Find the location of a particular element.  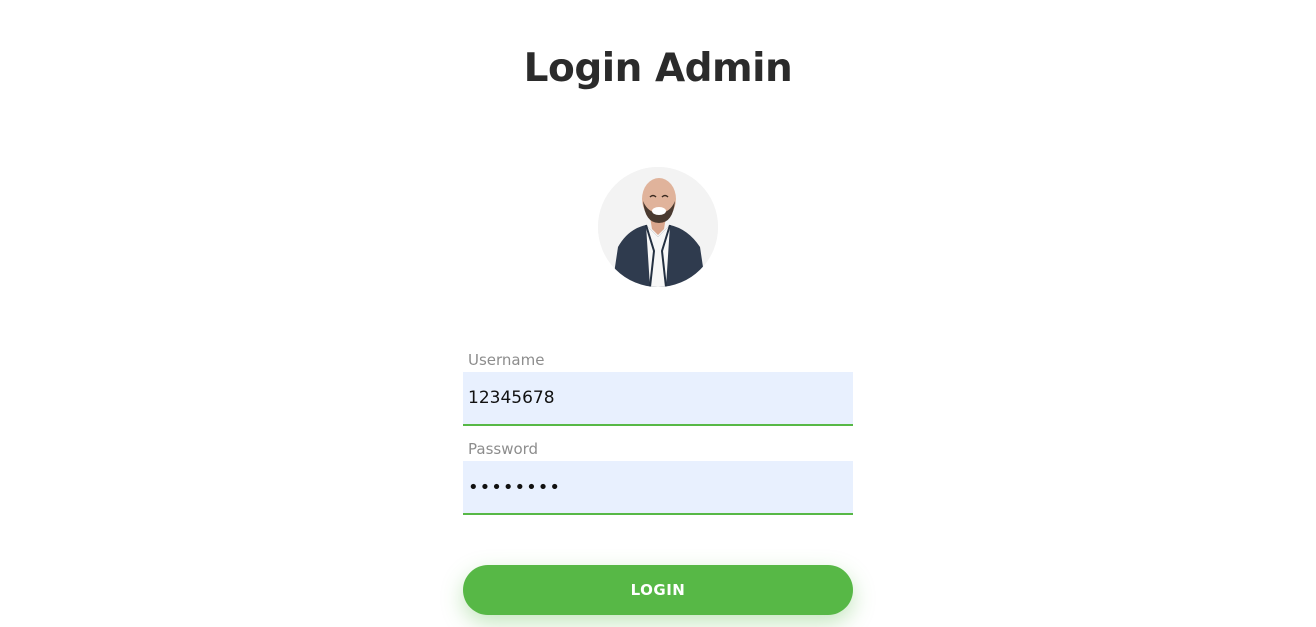

login-button: LOGIN is located at coordinates (658, 590).